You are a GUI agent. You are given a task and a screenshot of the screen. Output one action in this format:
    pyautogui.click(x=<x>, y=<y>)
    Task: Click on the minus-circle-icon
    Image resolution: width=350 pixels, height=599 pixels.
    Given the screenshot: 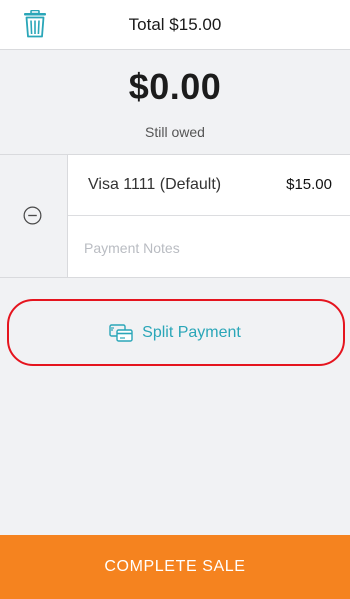 What is the action you would take?
    pyautogui.click(x=32, y=215)
    